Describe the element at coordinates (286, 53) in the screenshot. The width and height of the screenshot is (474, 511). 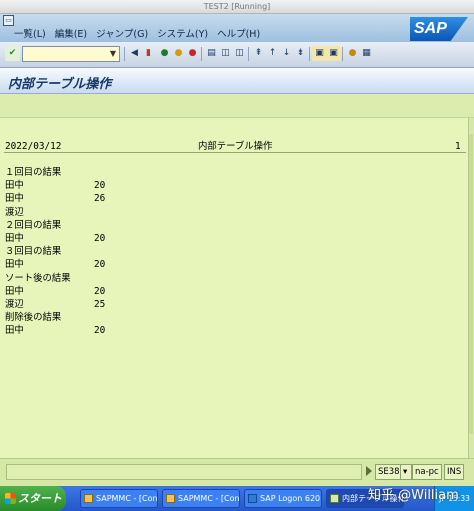
I see `next-page-icon: ↓` at that location.